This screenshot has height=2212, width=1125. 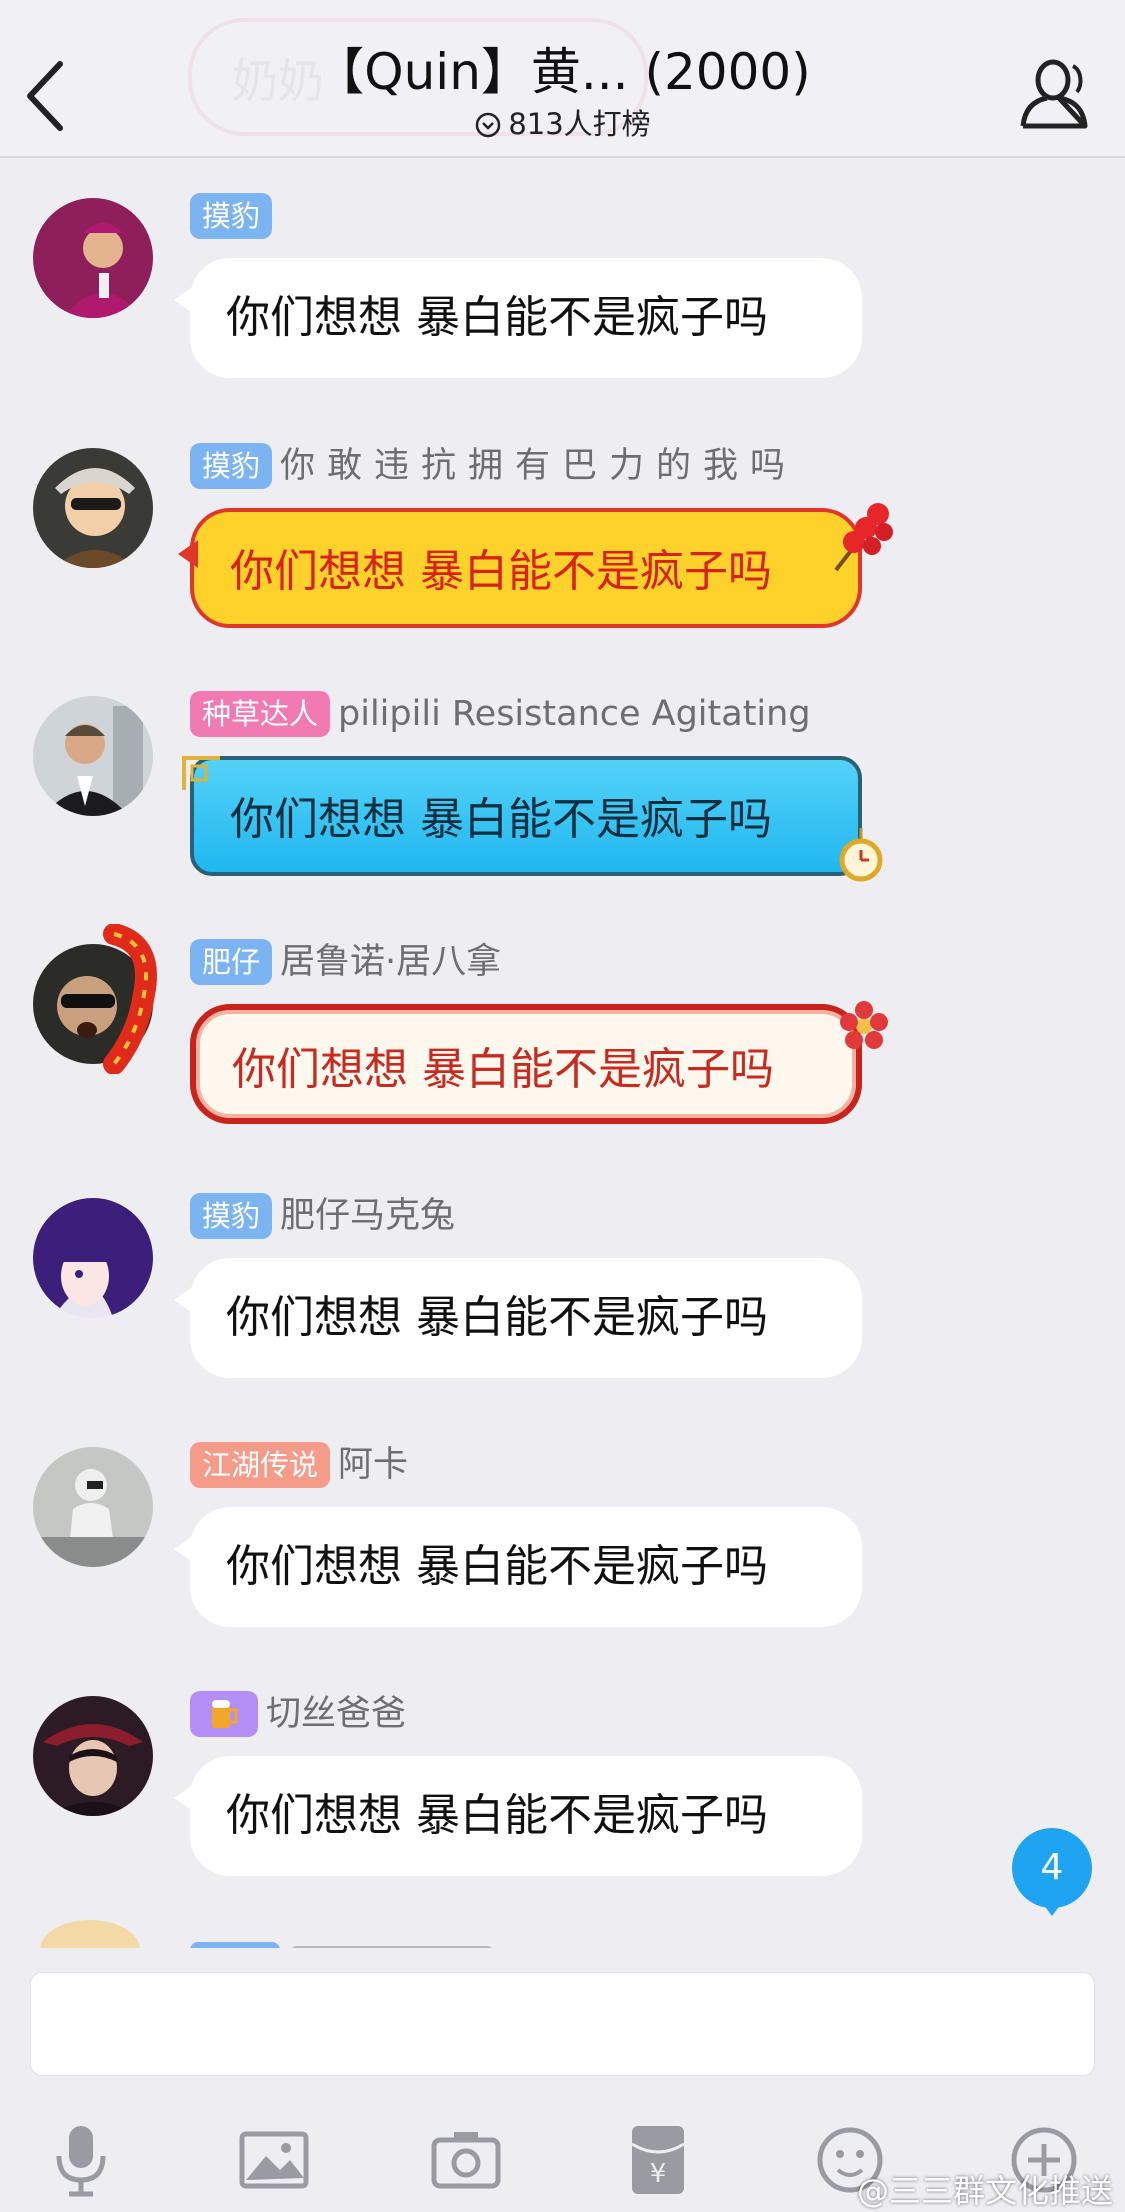 I want to click on partial-next-message, so click(x=562, y=1934).